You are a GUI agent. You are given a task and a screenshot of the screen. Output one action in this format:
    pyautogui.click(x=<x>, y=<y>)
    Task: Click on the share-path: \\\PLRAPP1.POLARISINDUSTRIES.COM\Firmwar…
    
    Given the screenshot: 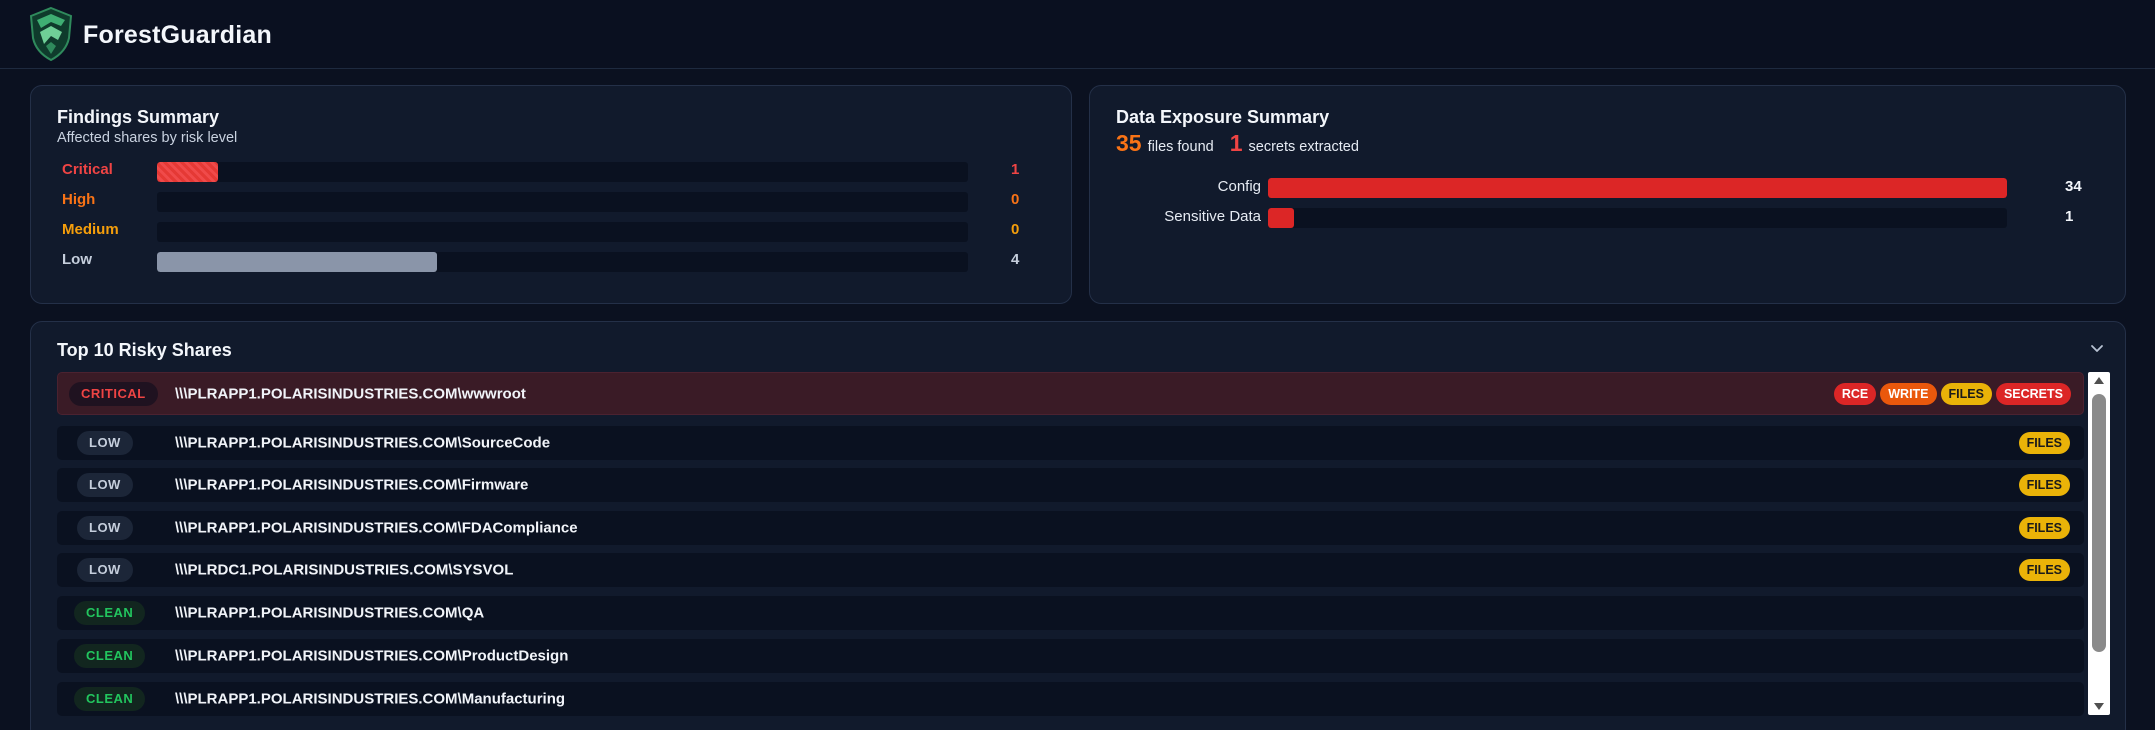 What is the action you would take?
    pyautogui.click(x=352, y=485)
    